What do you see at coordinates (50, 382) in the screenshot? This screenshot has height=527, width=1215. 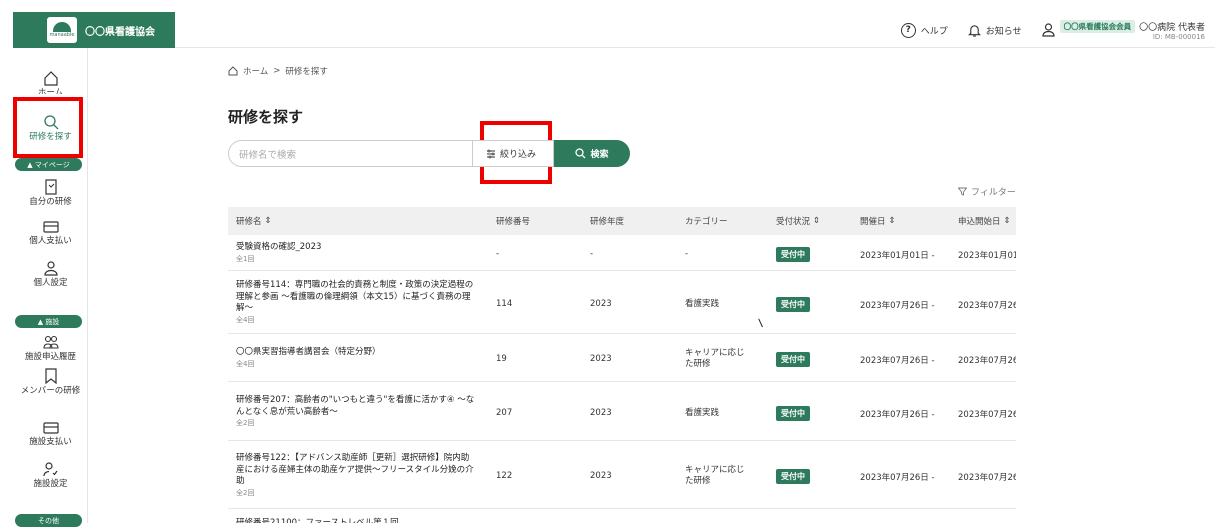 I see `sidebar-item-member-trainings: メンバーの研修` at bounding box center [50, 382].